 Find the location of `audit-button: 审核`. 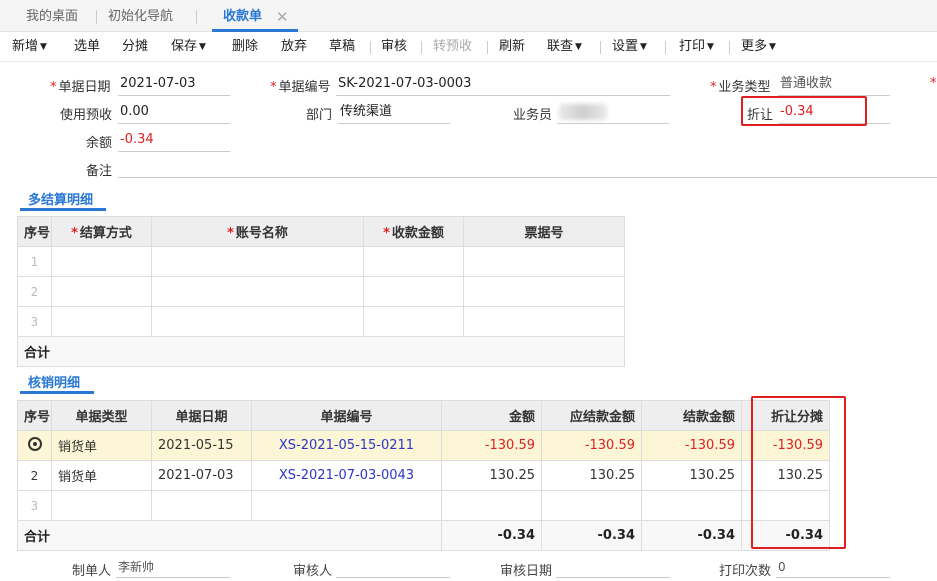

audit-button: 审核 is located at coordinates (394, 47).